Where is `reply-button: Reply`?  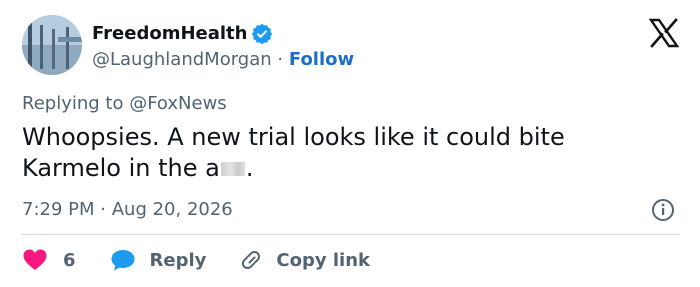 reply-button: Reply is located at coordinates (158, 260).